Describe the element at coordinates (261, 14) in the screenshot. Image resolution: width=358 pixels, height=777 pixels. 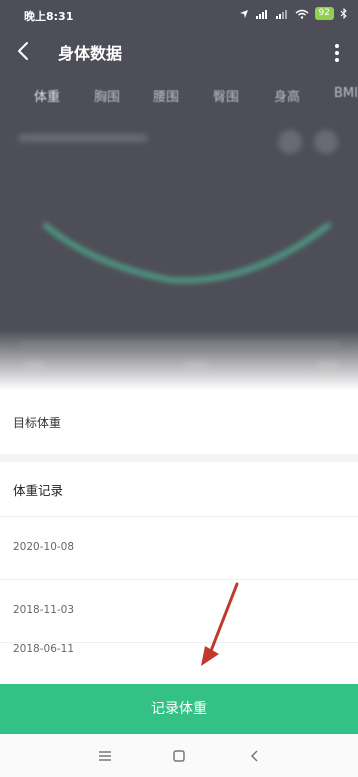
I see `signal-icon` at that location.